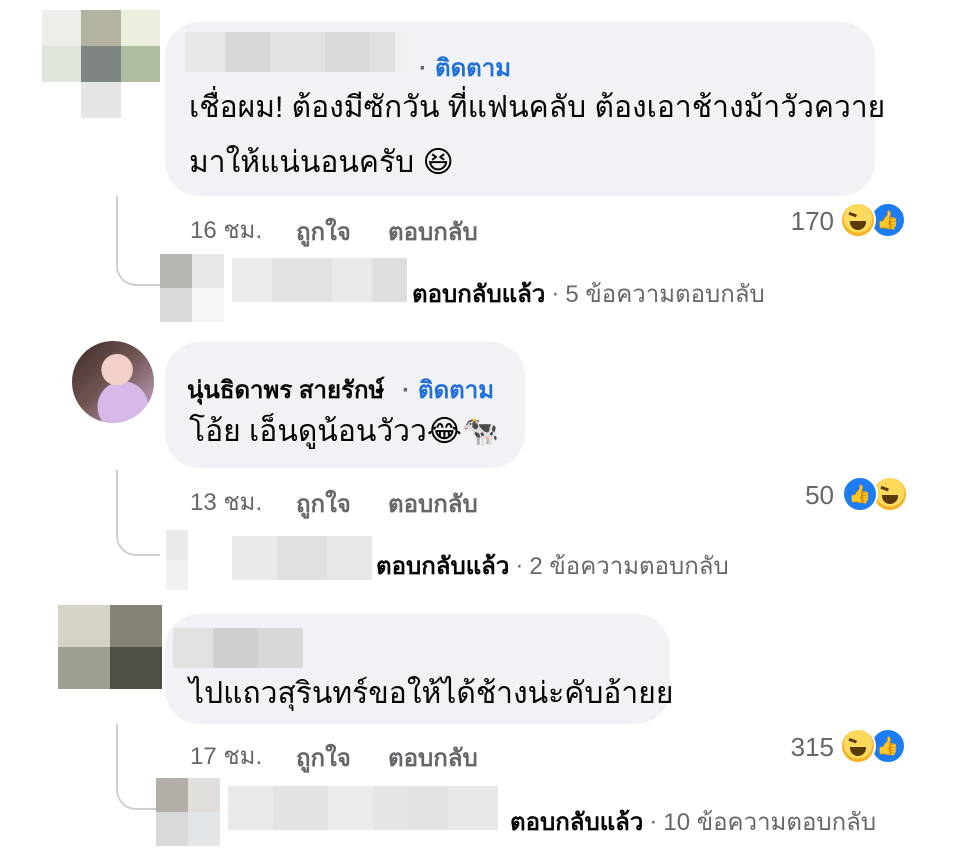  What do you see at coordinates (226, 229) in the screenshot?
I see `comment-time: 16 ชม.` at bounding box center [226, 229].